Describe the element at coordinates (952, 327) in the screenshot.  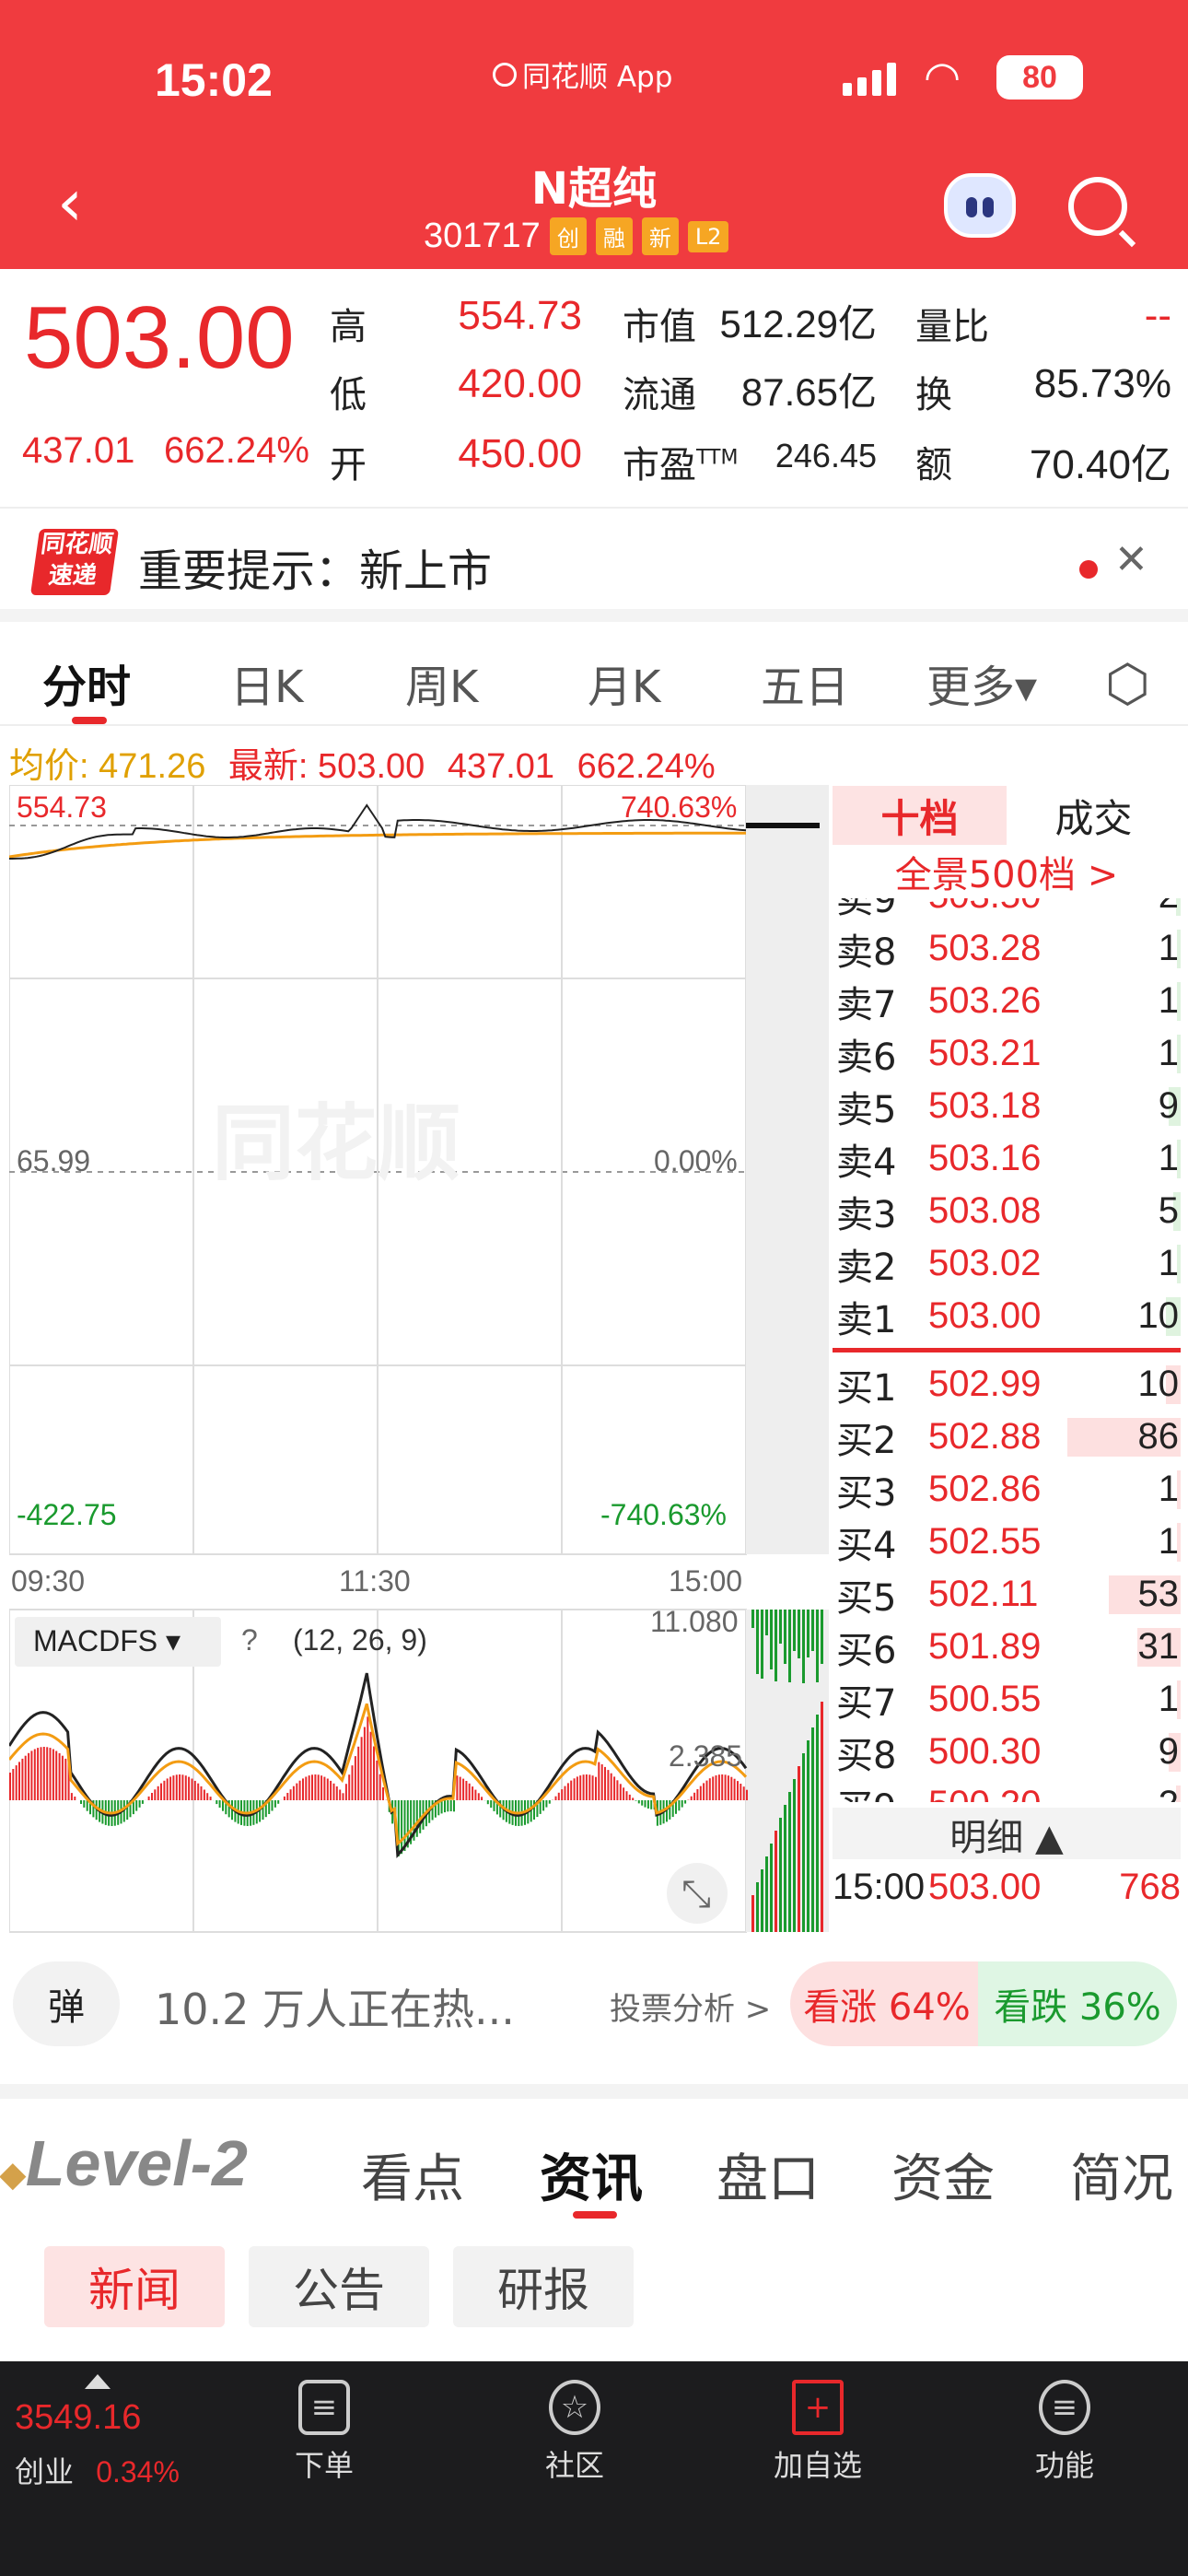
I see `vr-label: 量比` at that location.